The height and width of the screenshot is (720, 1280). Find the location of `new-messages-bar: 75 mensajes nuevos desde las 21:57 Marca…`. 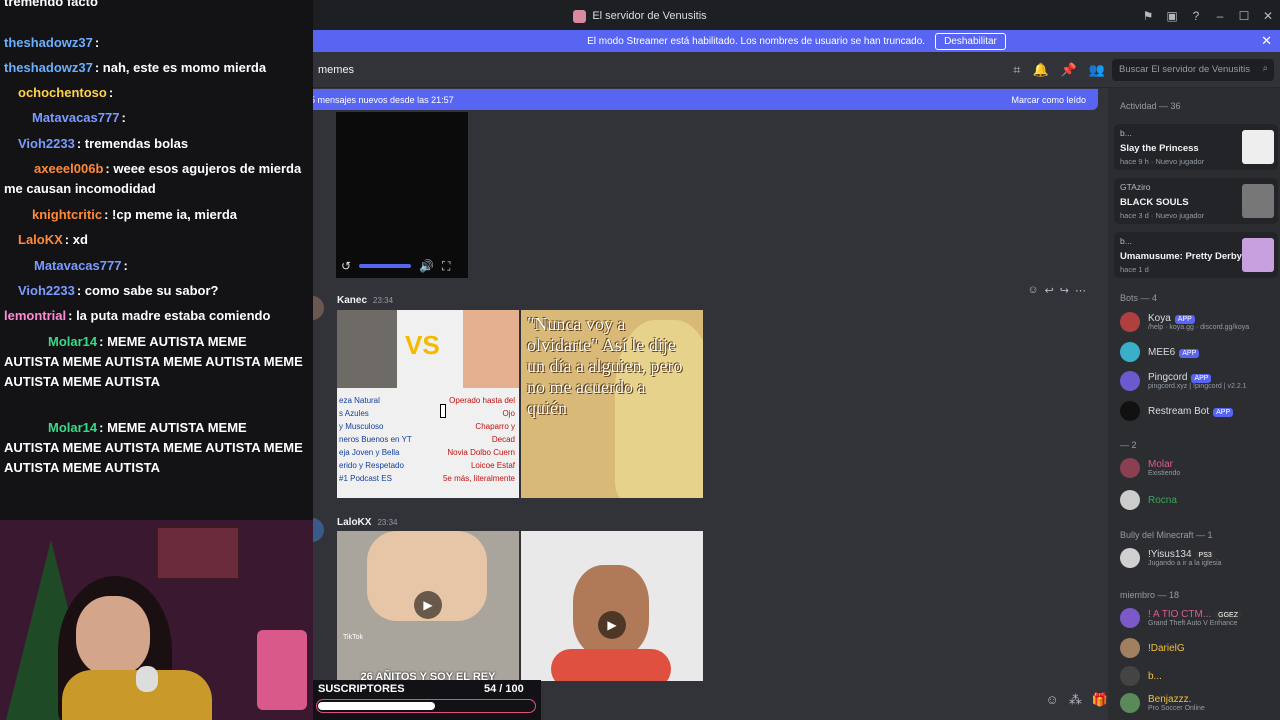

new-messages-bar: 75 mensajes nuevos desde las 21:57 Marca… is located at coordinates (705, 99).